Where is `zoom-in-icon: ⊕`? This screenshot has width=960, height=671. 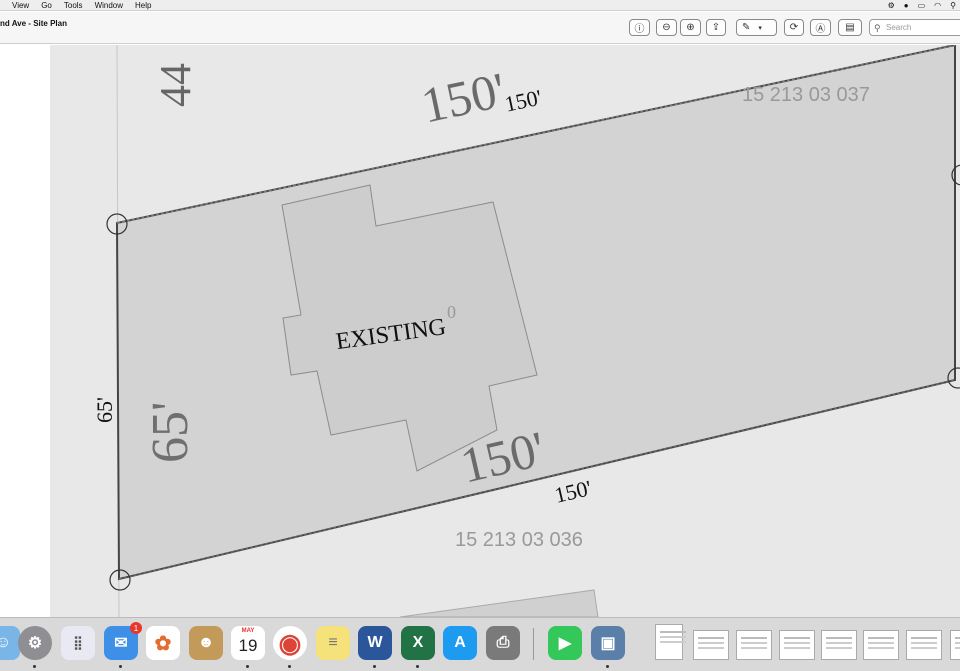
zoom-in-icon: ⊕ is located at coordinates (690, 27).